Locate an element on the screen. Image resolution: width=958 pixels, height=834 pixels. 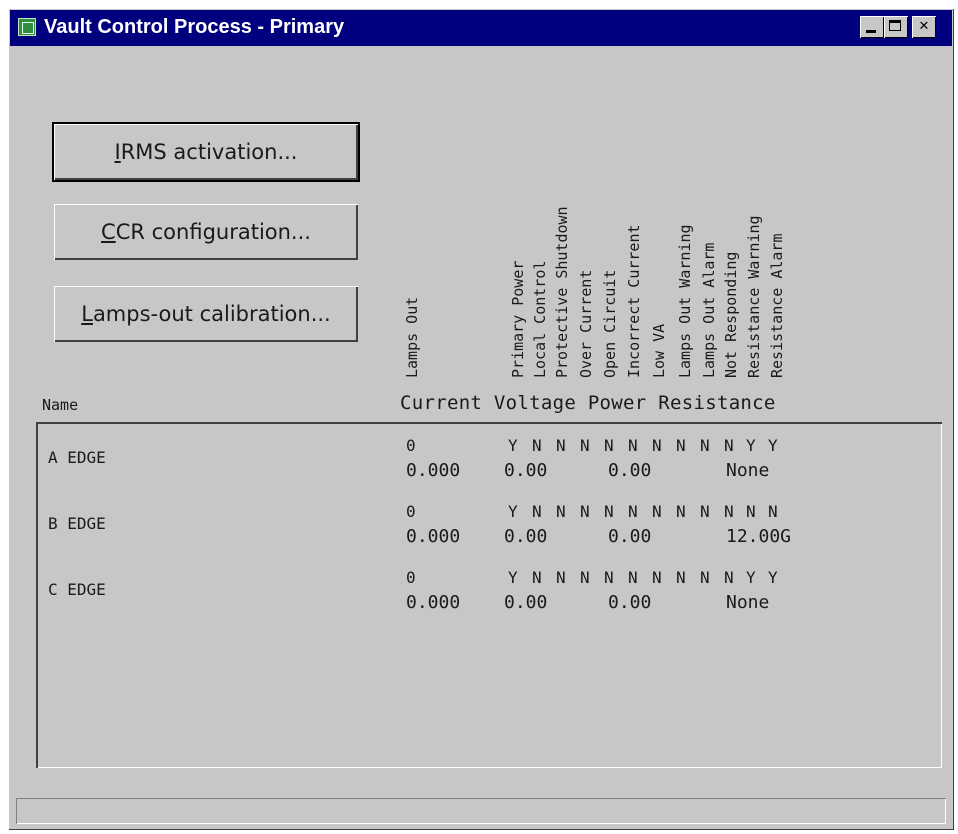
table-row: C EDGE 0 Y N N N N N N N N N Y Y 0.000 0.00 0.00 None is located at coordinates (489, 596).